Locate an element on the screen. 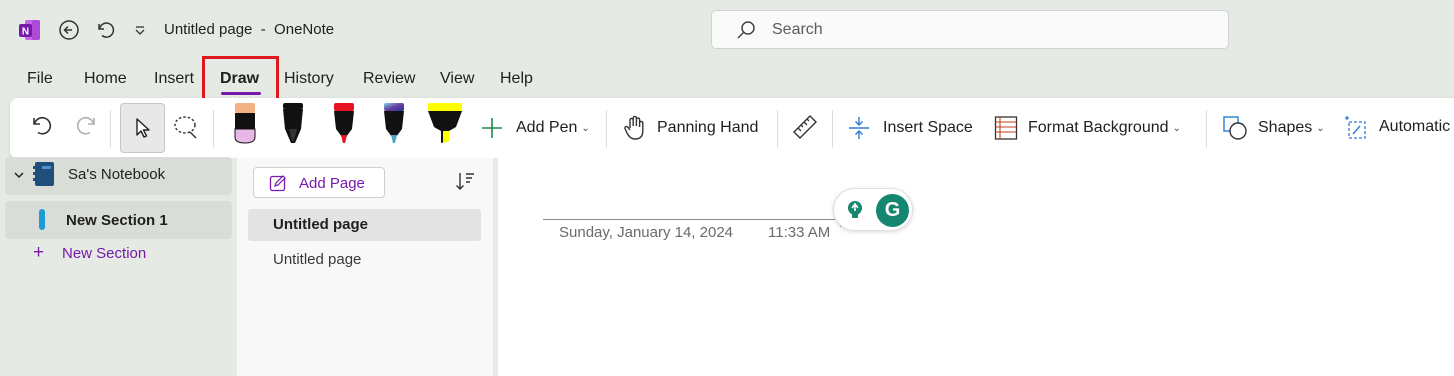  customize-toolbar-button is located at coordinates (140, 30).